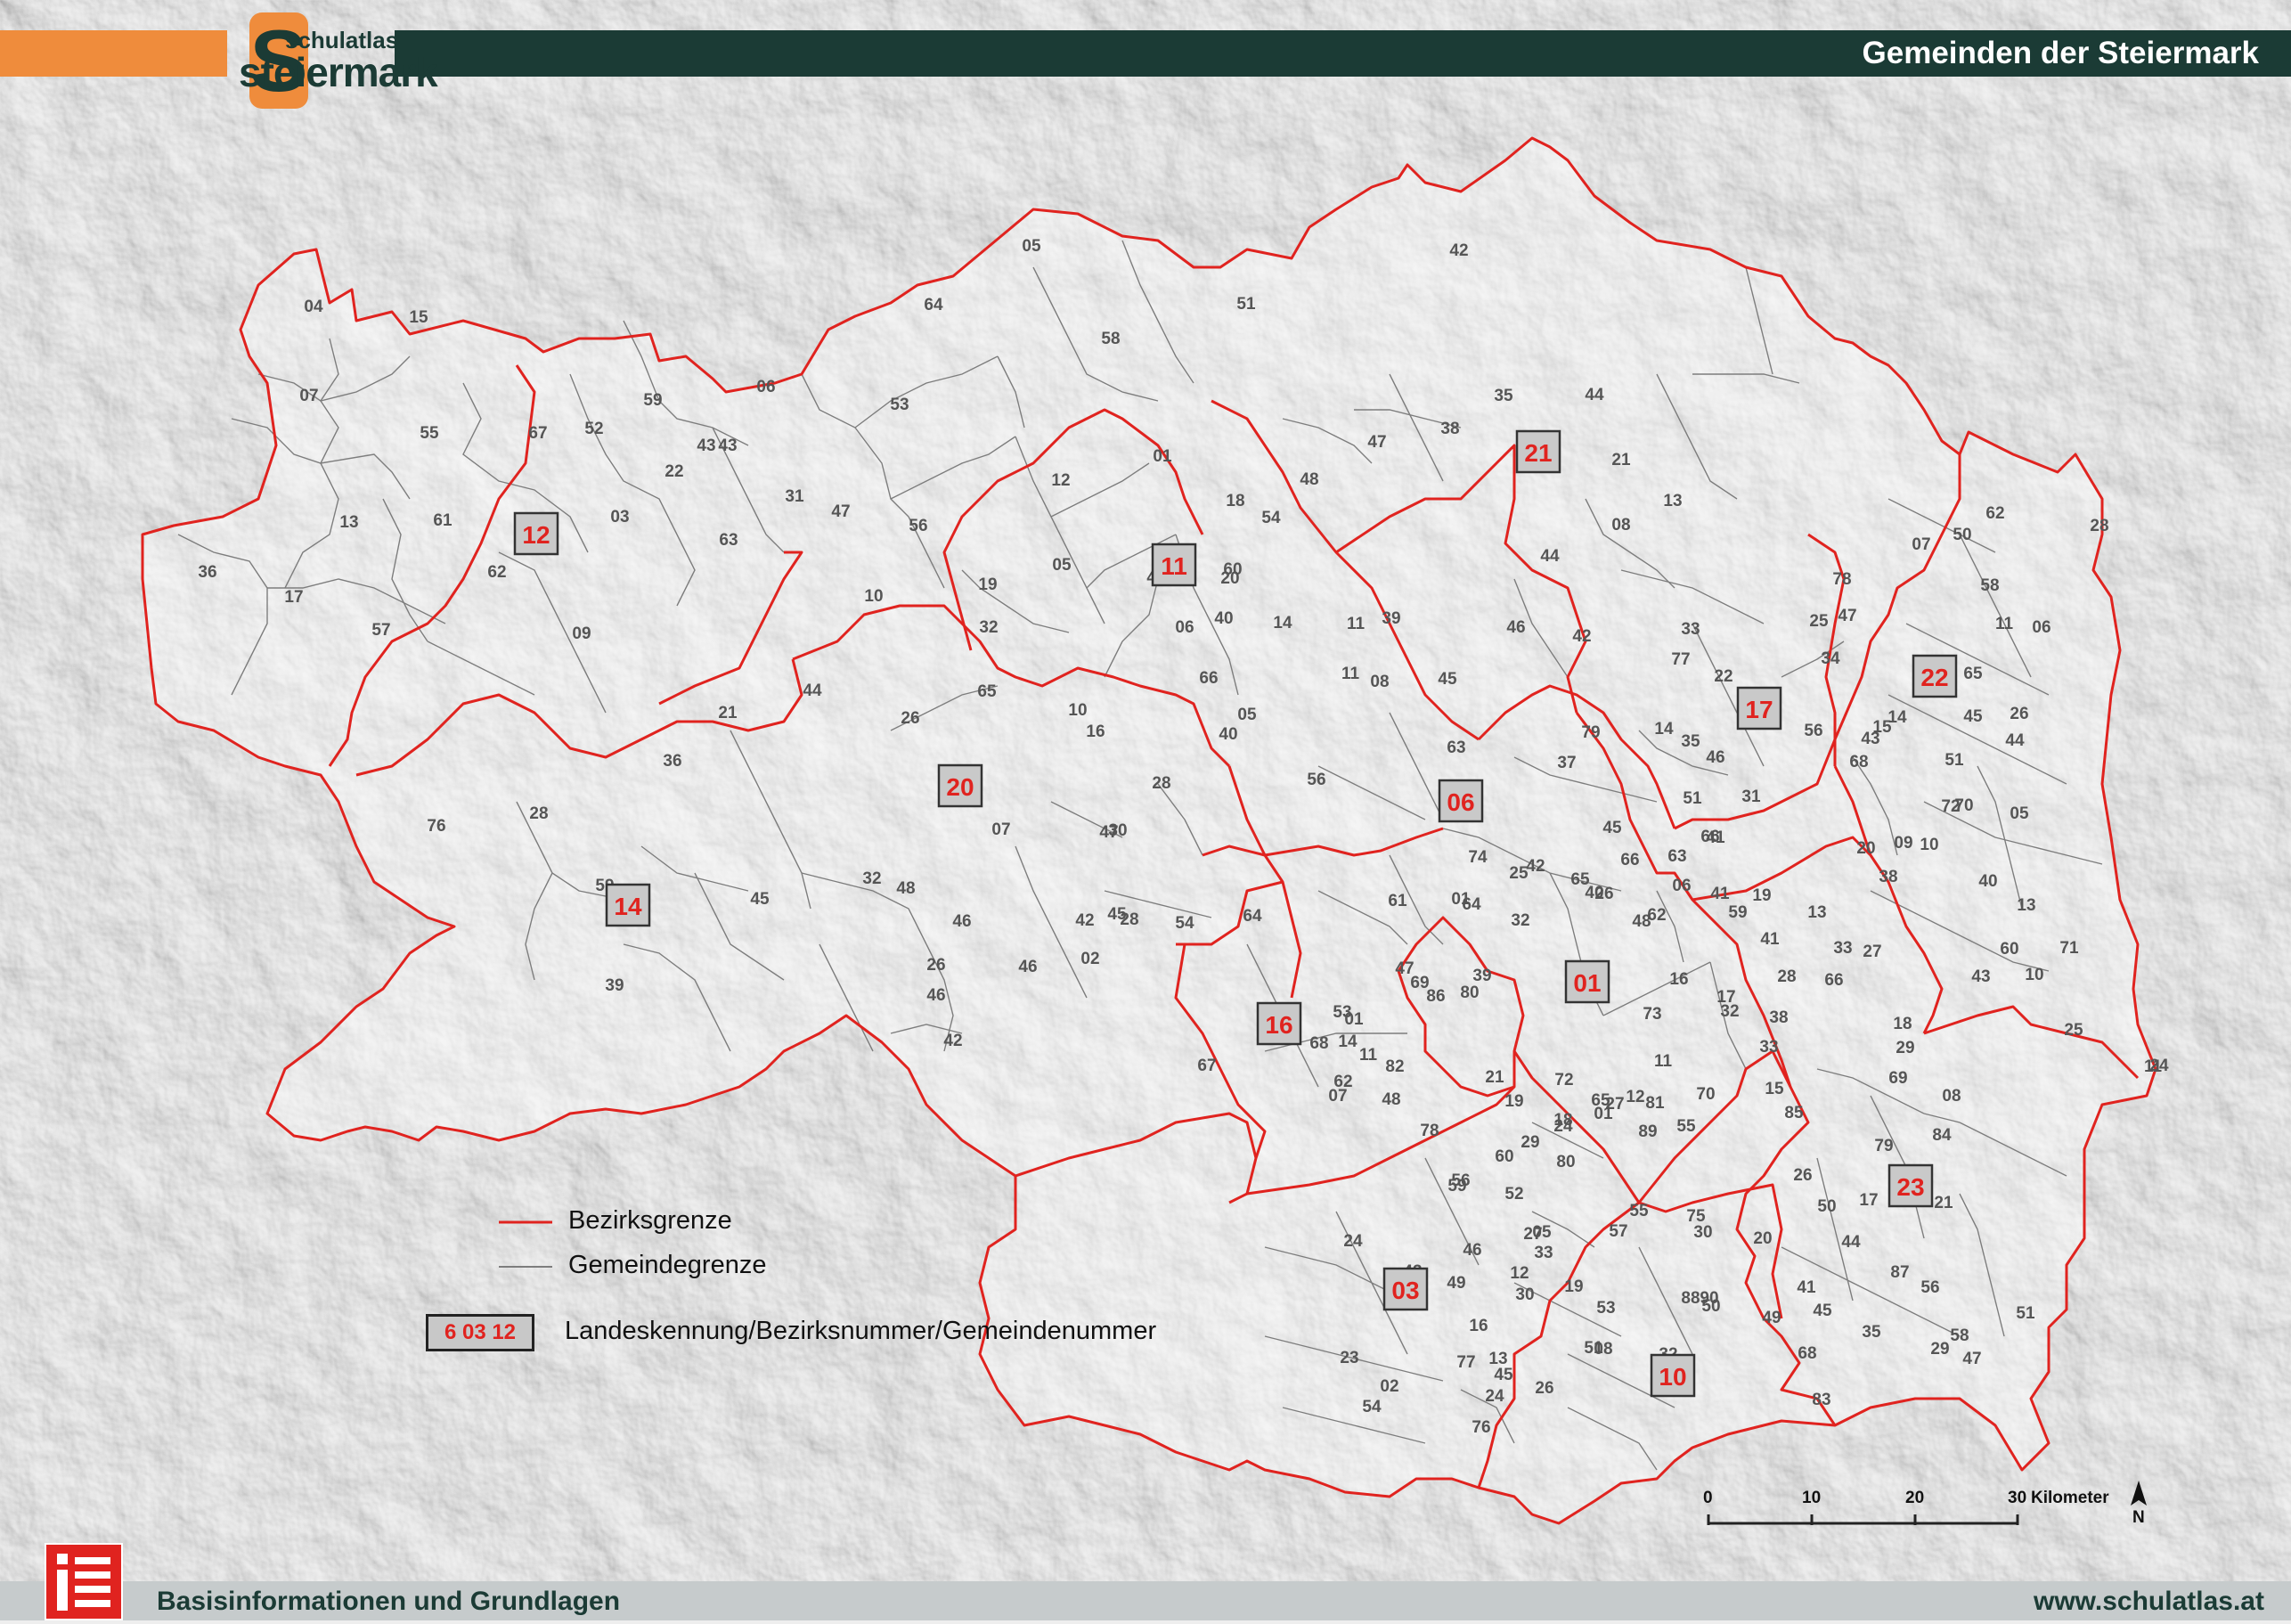  I want to click on municipality-label: 31, so click(794, 496).